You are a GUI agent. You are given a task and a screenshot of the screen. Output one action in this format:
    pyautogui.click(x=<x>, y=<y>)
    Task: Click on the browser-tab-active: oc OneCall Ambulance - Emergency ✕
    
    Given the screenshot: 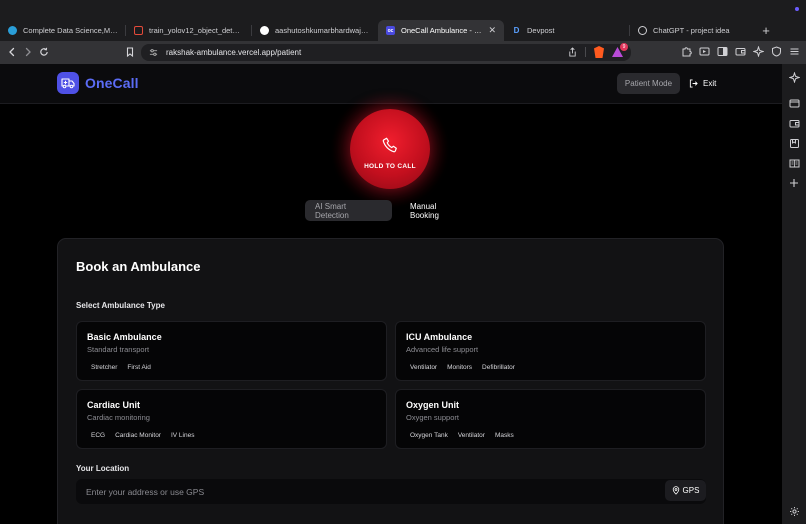 What is the action you would take?
    pyautogui.click(x=441, y=30)
    